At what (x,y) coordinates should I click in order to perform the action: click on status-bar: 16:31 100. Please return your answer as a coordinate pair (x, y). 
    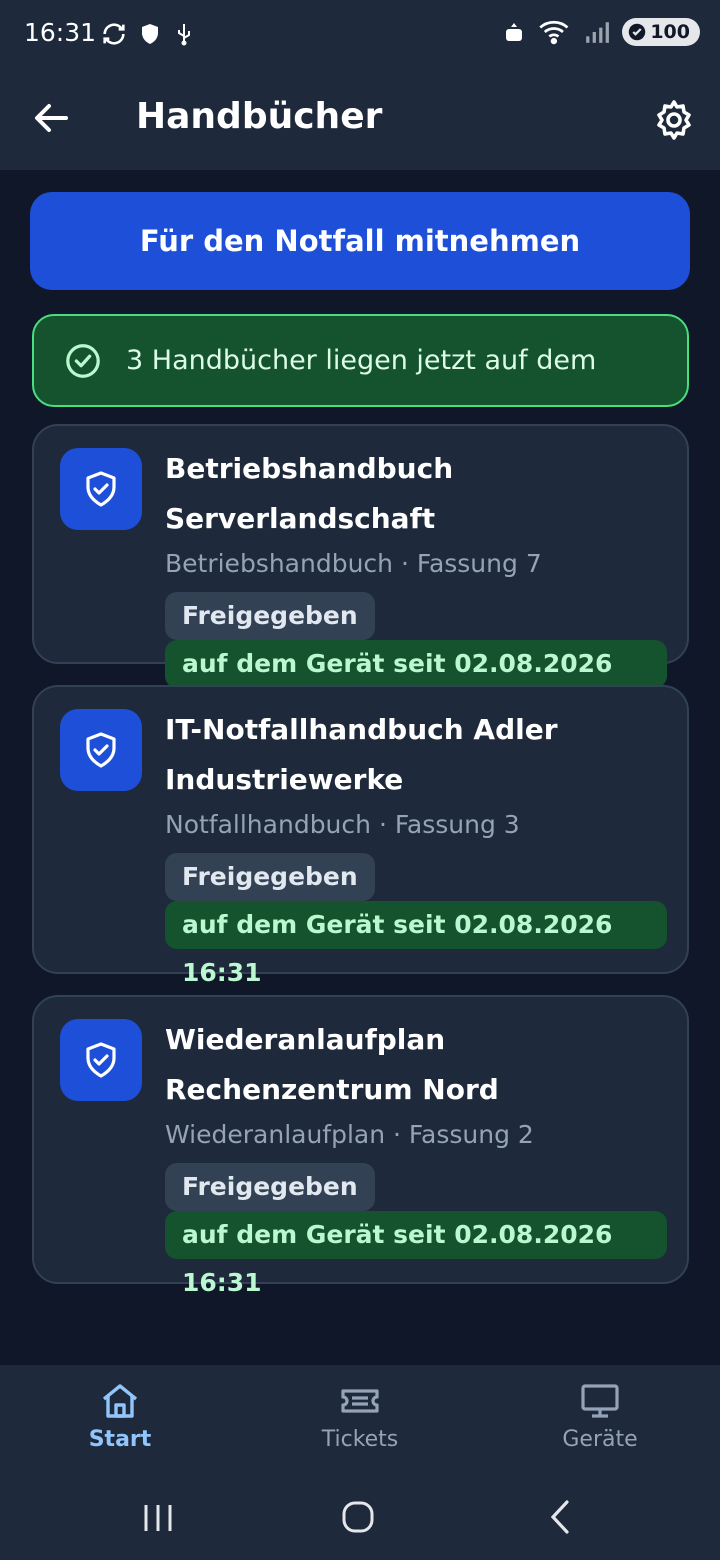
    Looking at the image, I should click on (360, 35).